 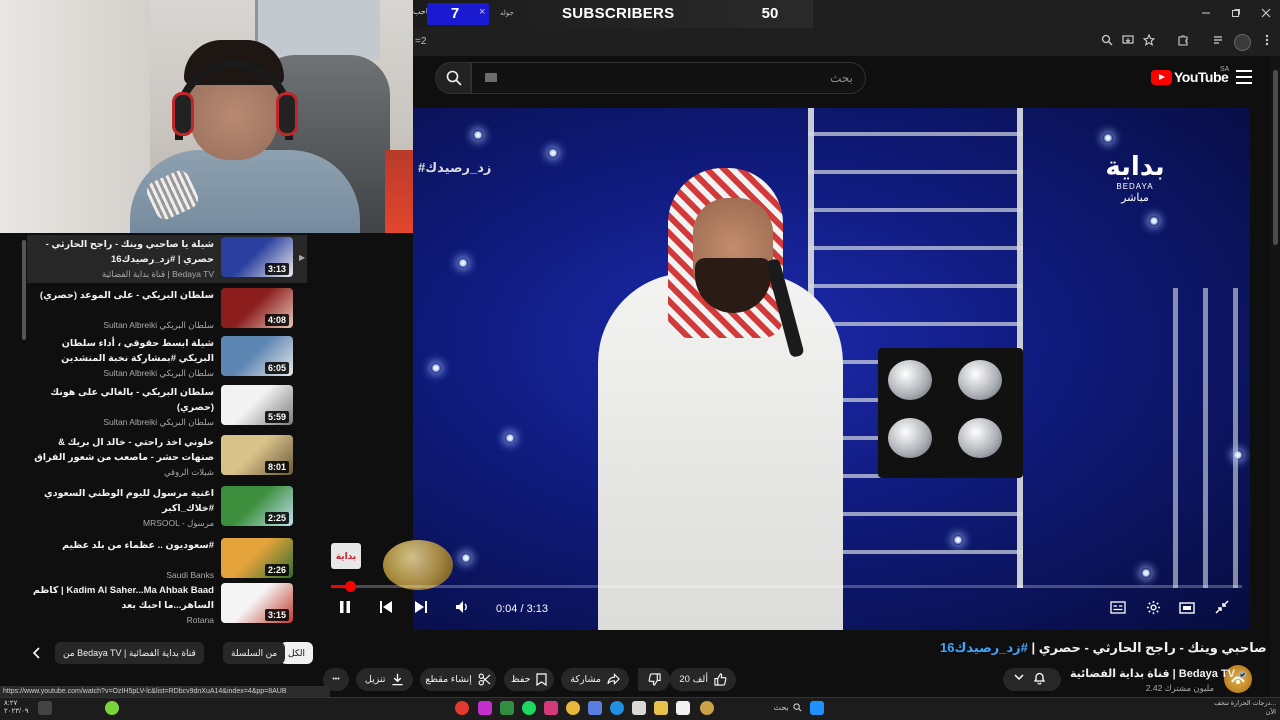 I want to click on subscription-bell-button, so click(x=1032, y=679).